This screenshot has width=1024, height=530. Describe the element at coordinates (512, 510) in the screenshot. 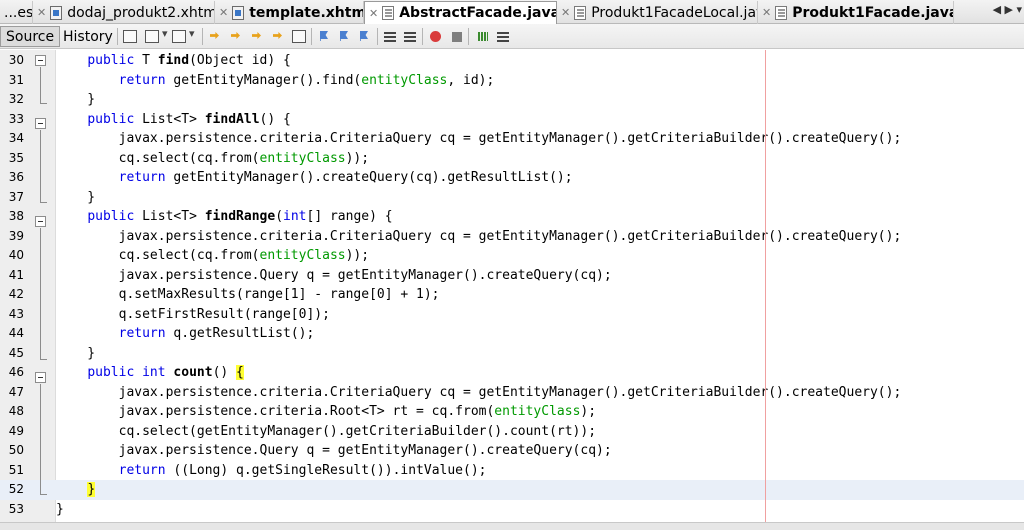

I see `code-line: 53}` at that location.